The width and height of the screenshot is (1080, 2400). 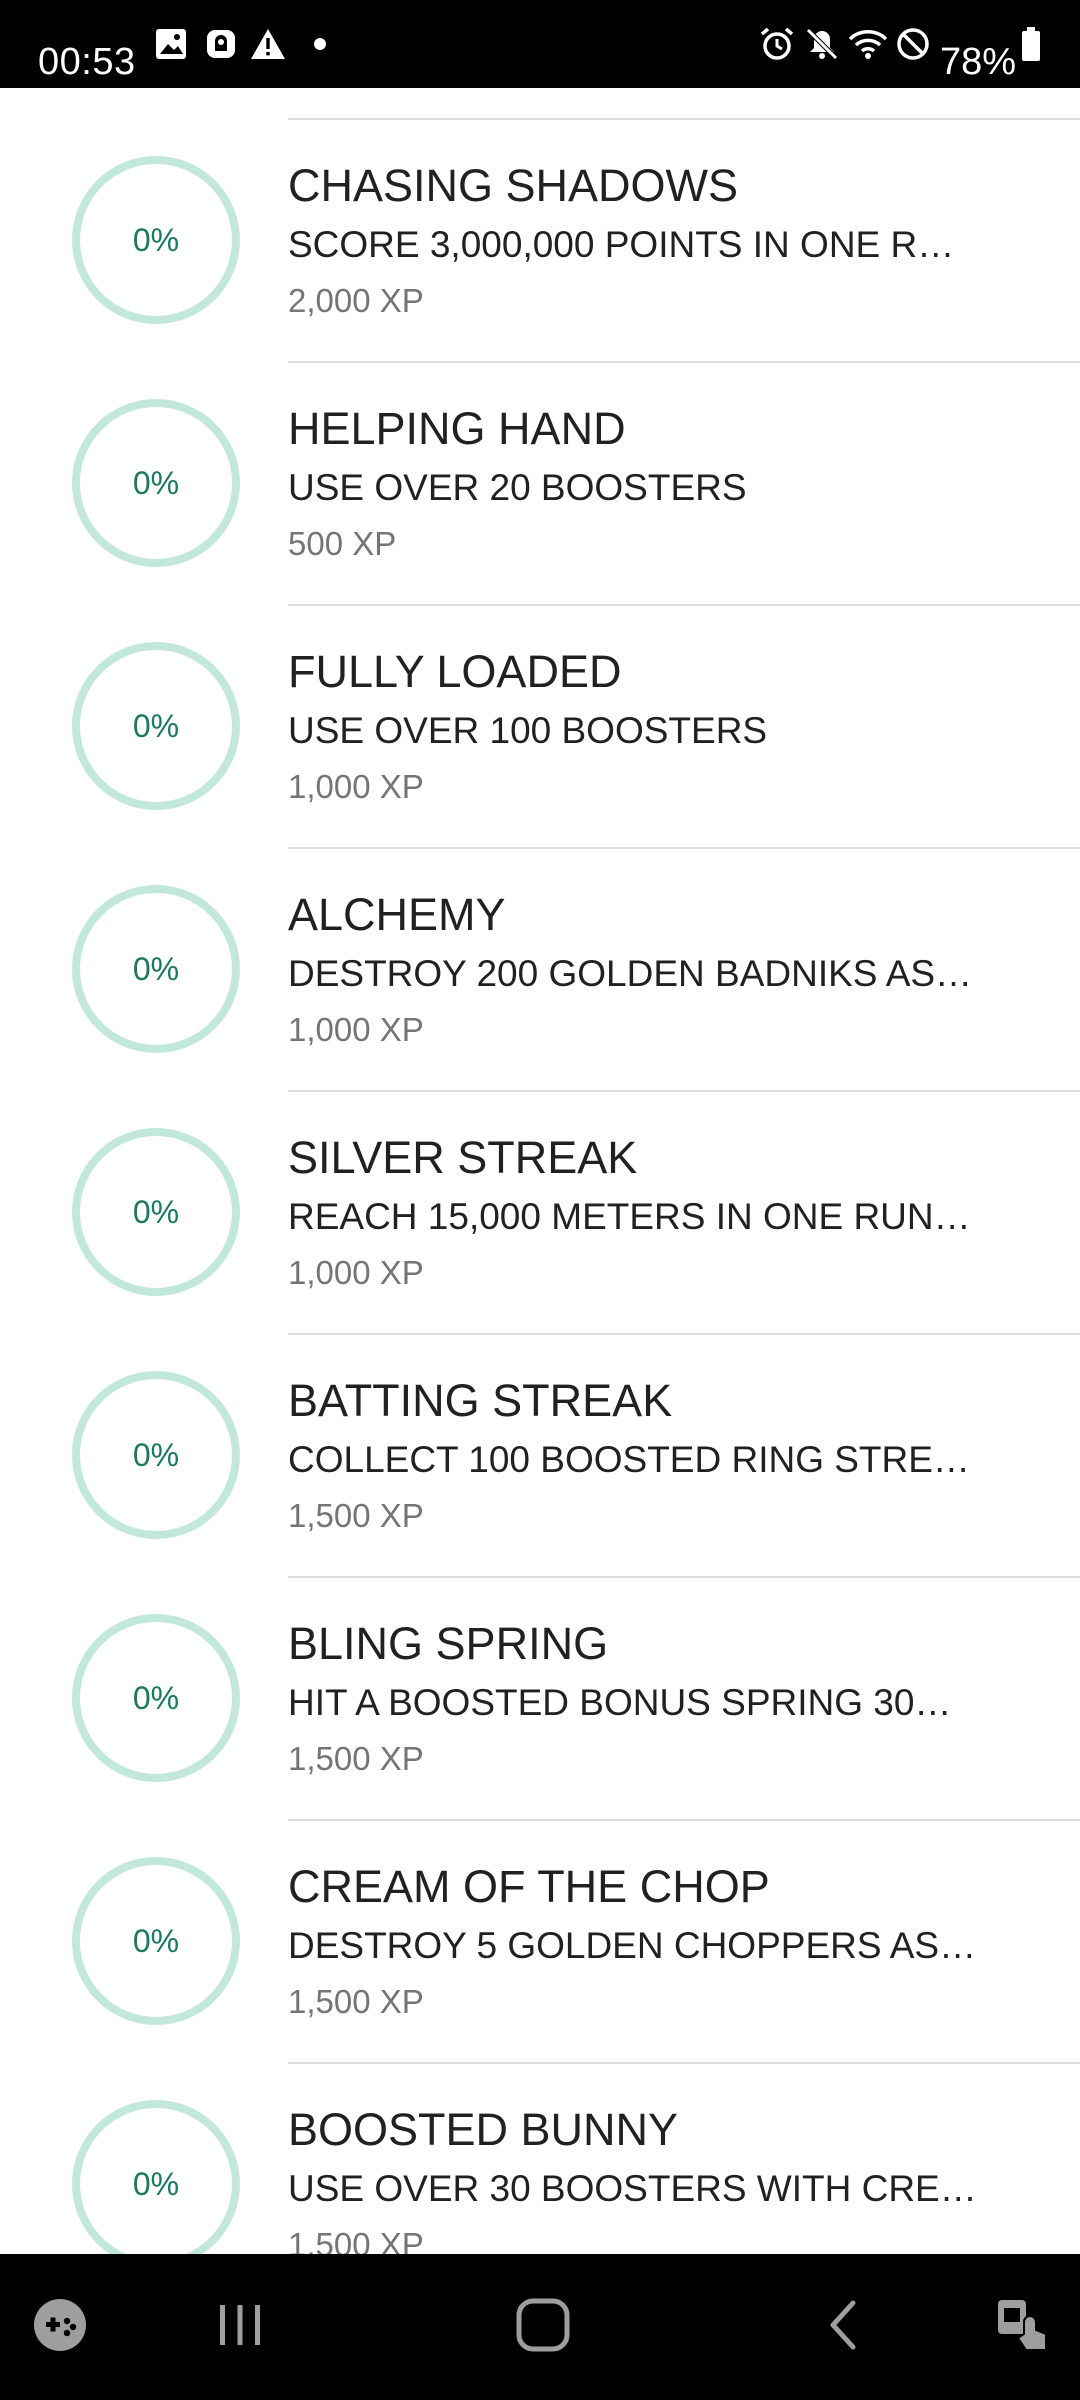 I want to click on app-notification-icon, so click(x=221, y=44).